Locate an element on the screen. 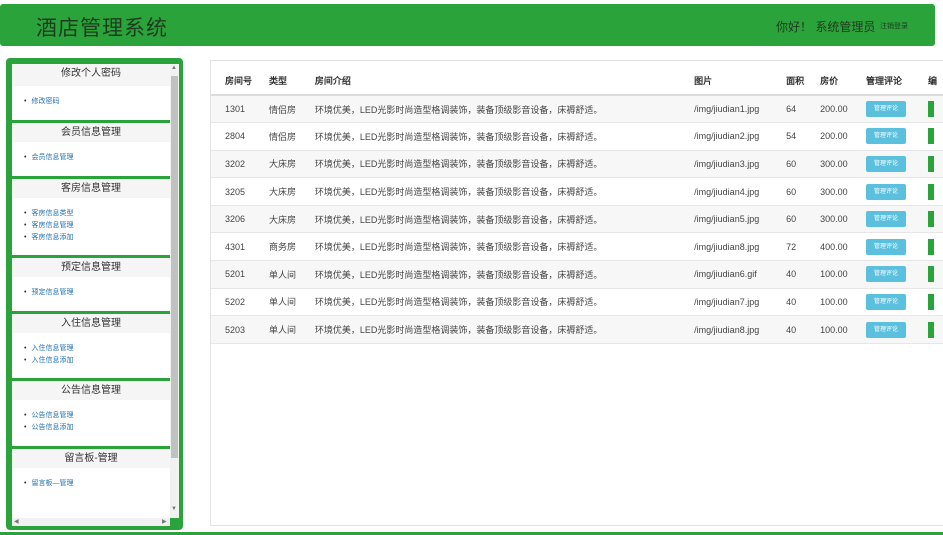 This screenshot has width=943, height=535. sidebar-group-title: 公告信息管理 is located at coordinates (91, 389).